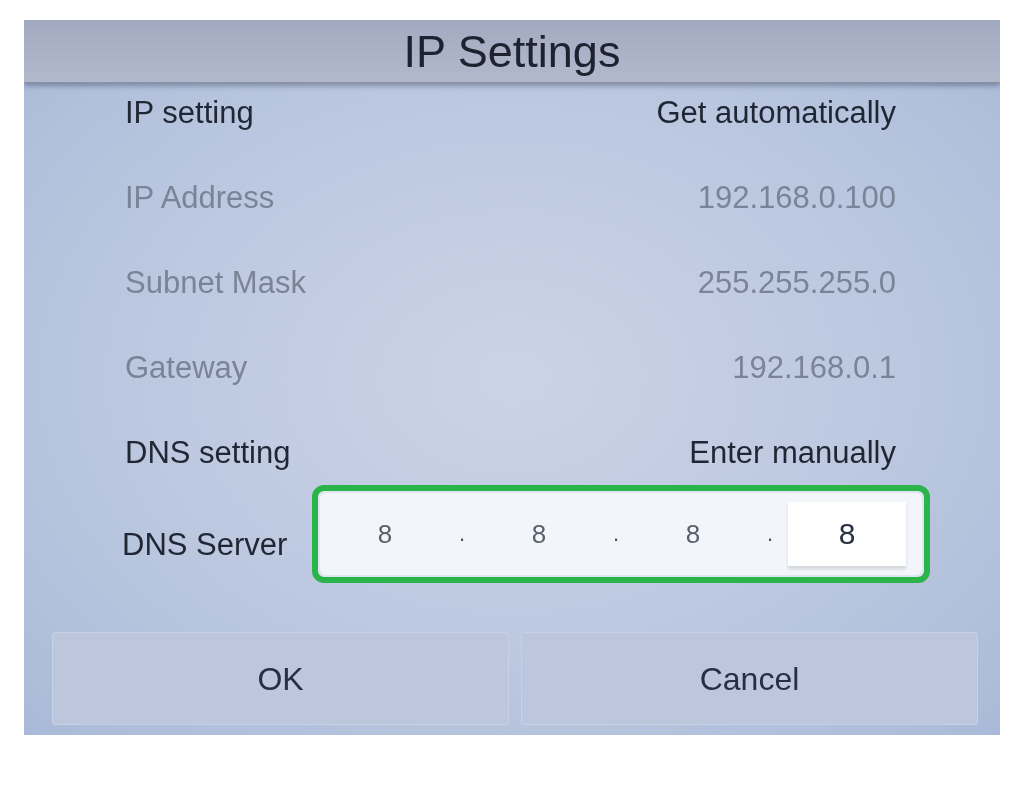 The height and width of the screenshot is (788, 1024). What do you see at coordinates (280, 678) in the screenshot?
I see `dialog-button: OK` at bounding box center [280, 678].